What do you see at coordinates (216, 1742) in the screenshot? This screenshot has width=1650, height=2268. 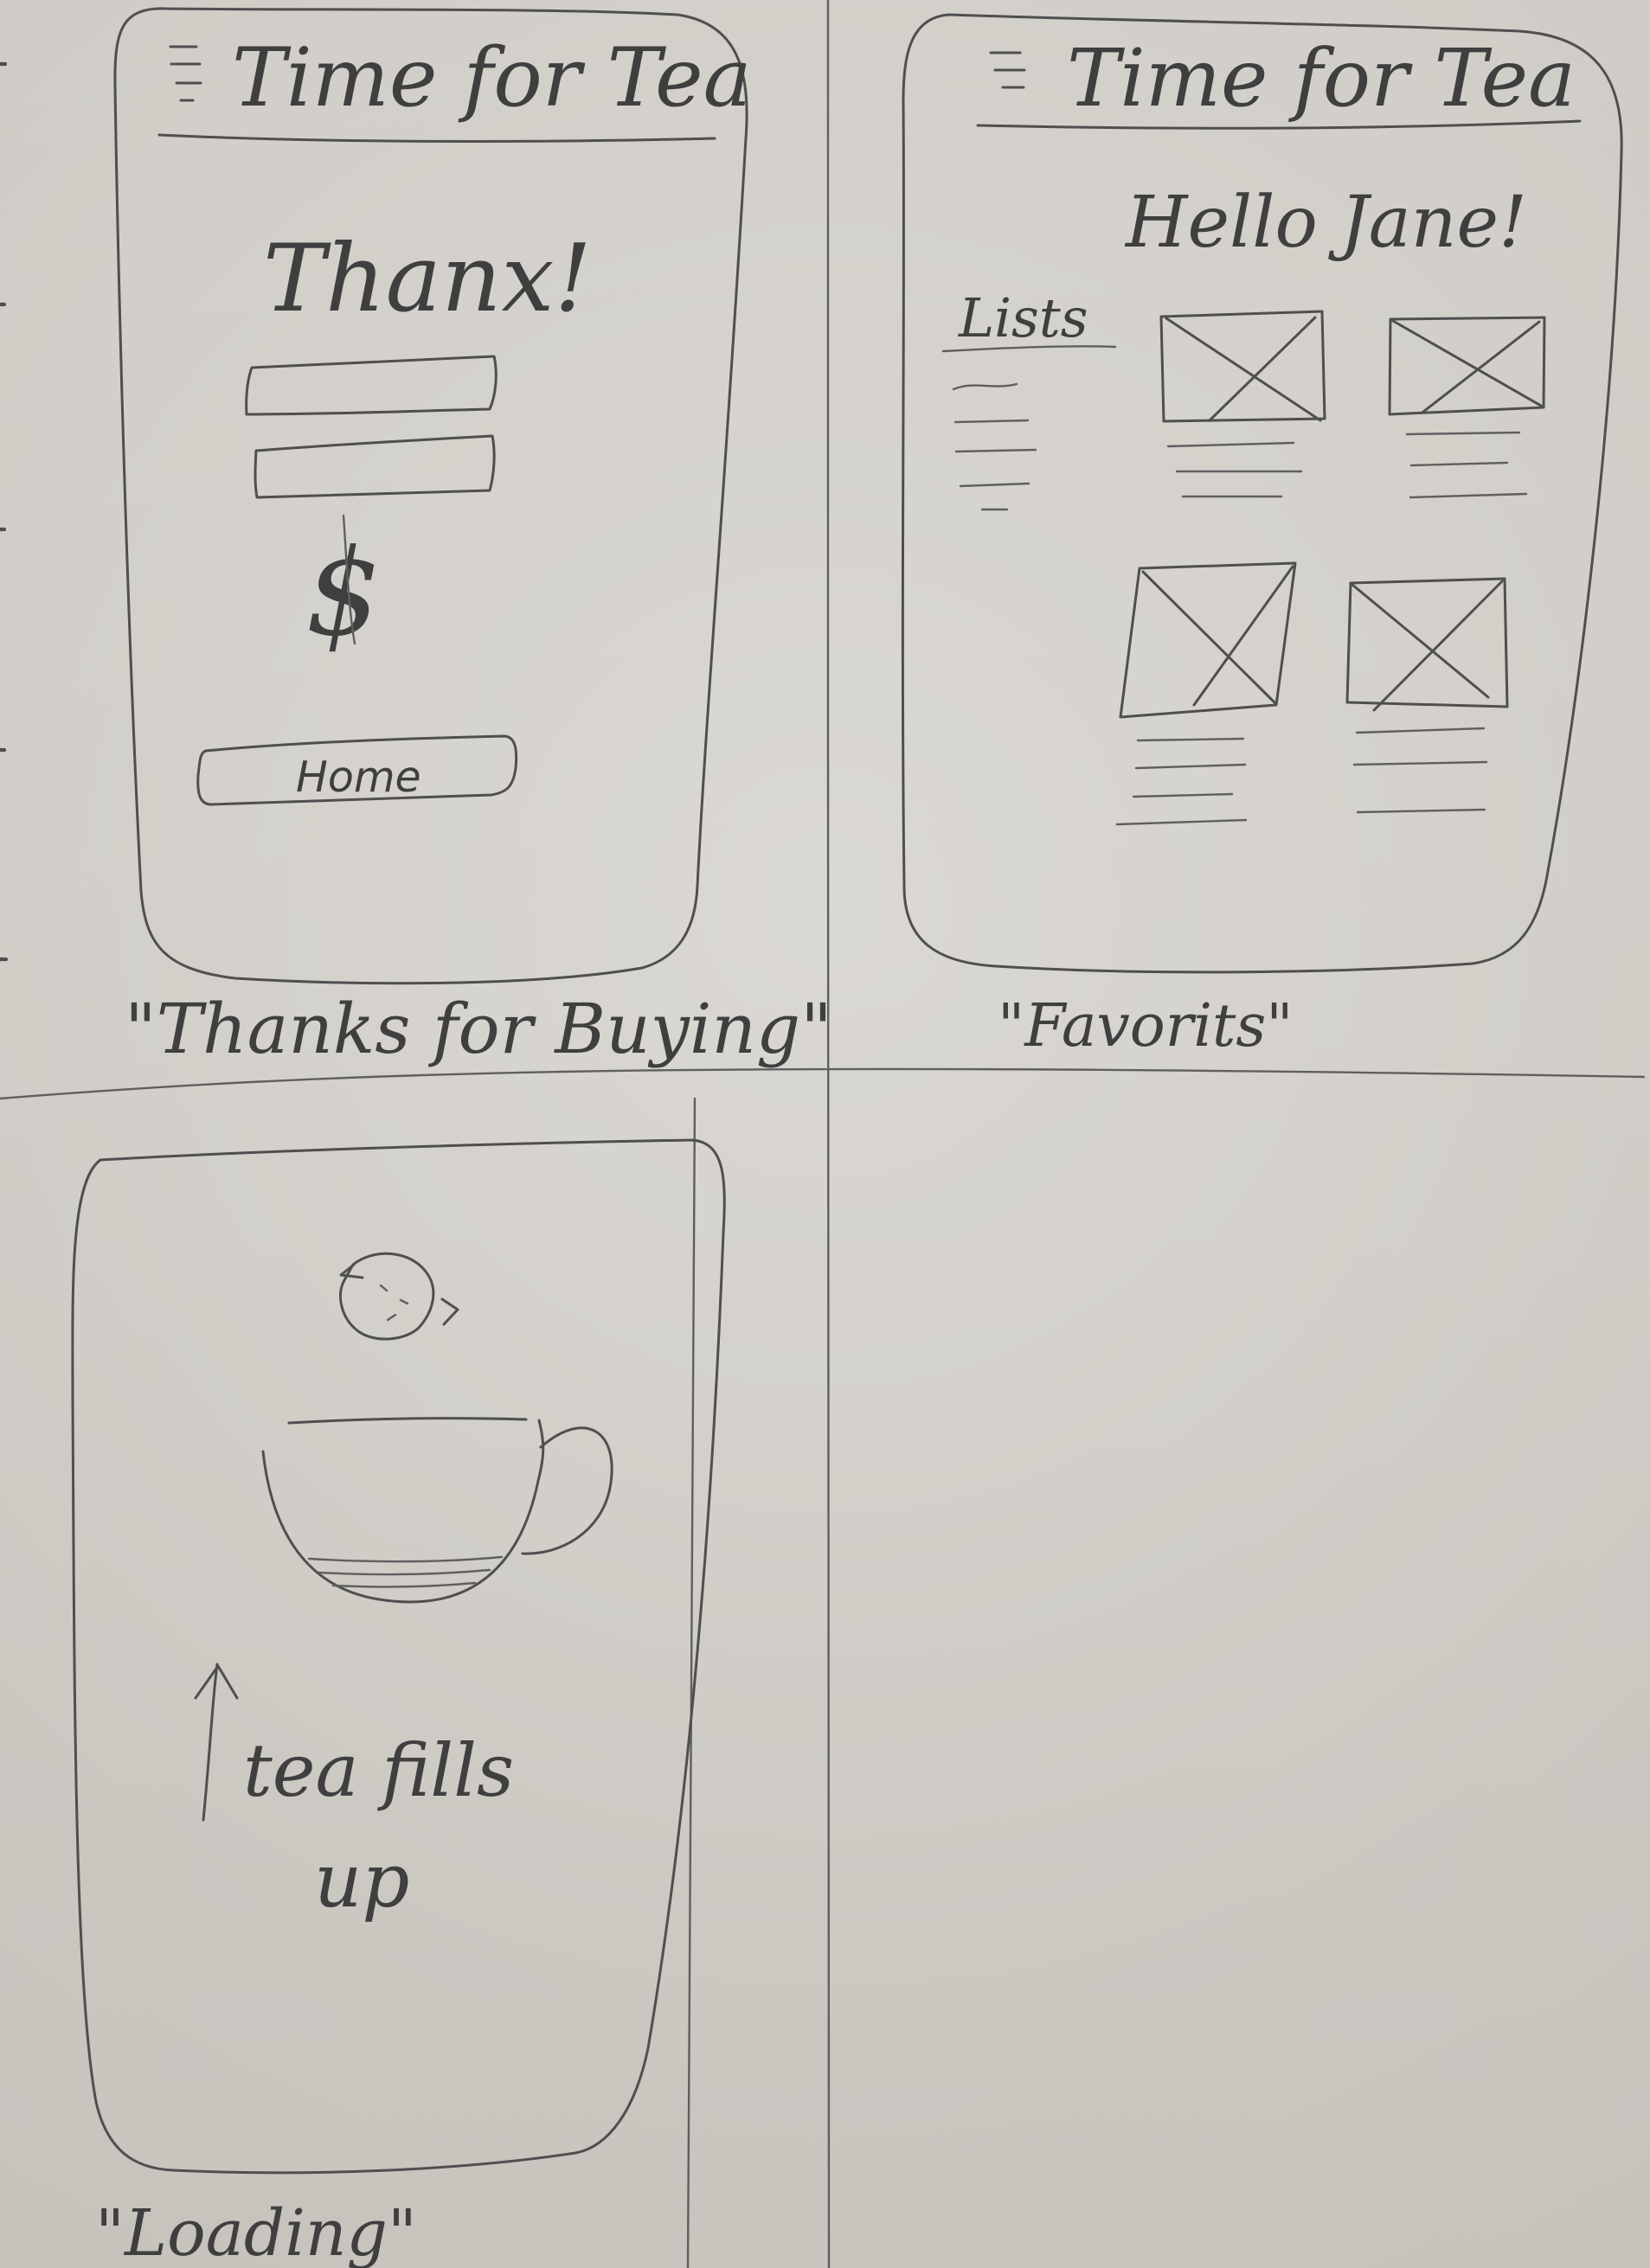 I see `up-arrow-icon` at bounding box center [216, 1742].